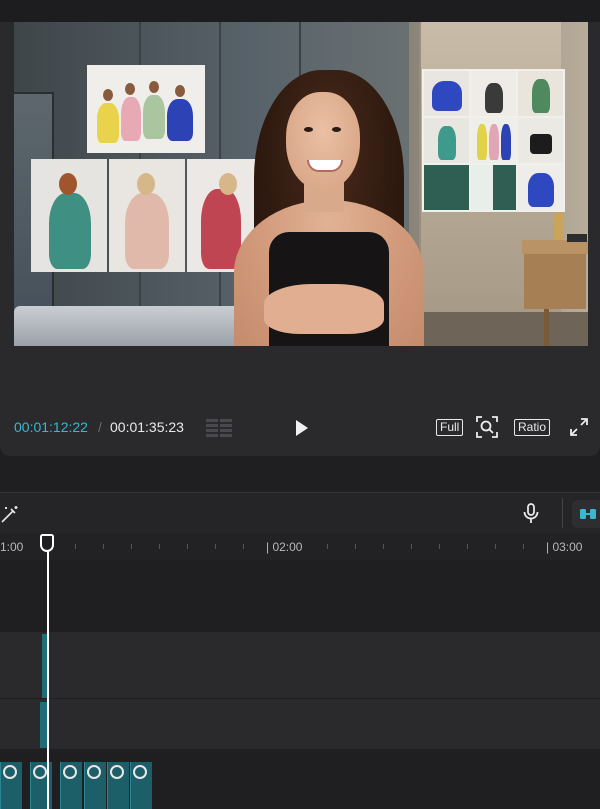 This screenshot has height=809, width=600. Describe the element at coordinates (531, 514) in the screenshot. I see `microphone-icon` at that location.